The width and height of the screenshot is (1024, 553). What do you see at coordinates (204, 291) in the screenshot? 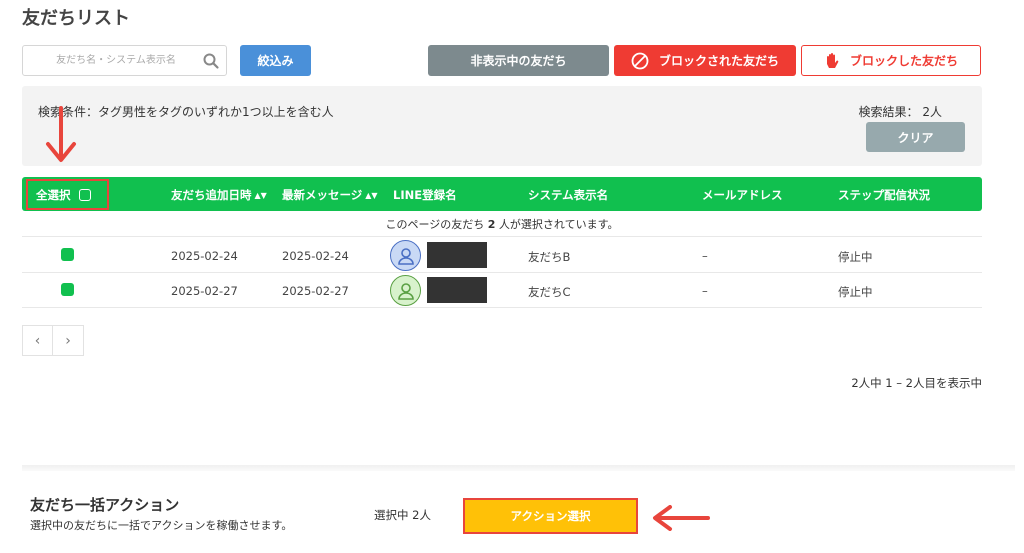
I see `cell-added-at: 2025-02-27` at bounding box center [204, 291].